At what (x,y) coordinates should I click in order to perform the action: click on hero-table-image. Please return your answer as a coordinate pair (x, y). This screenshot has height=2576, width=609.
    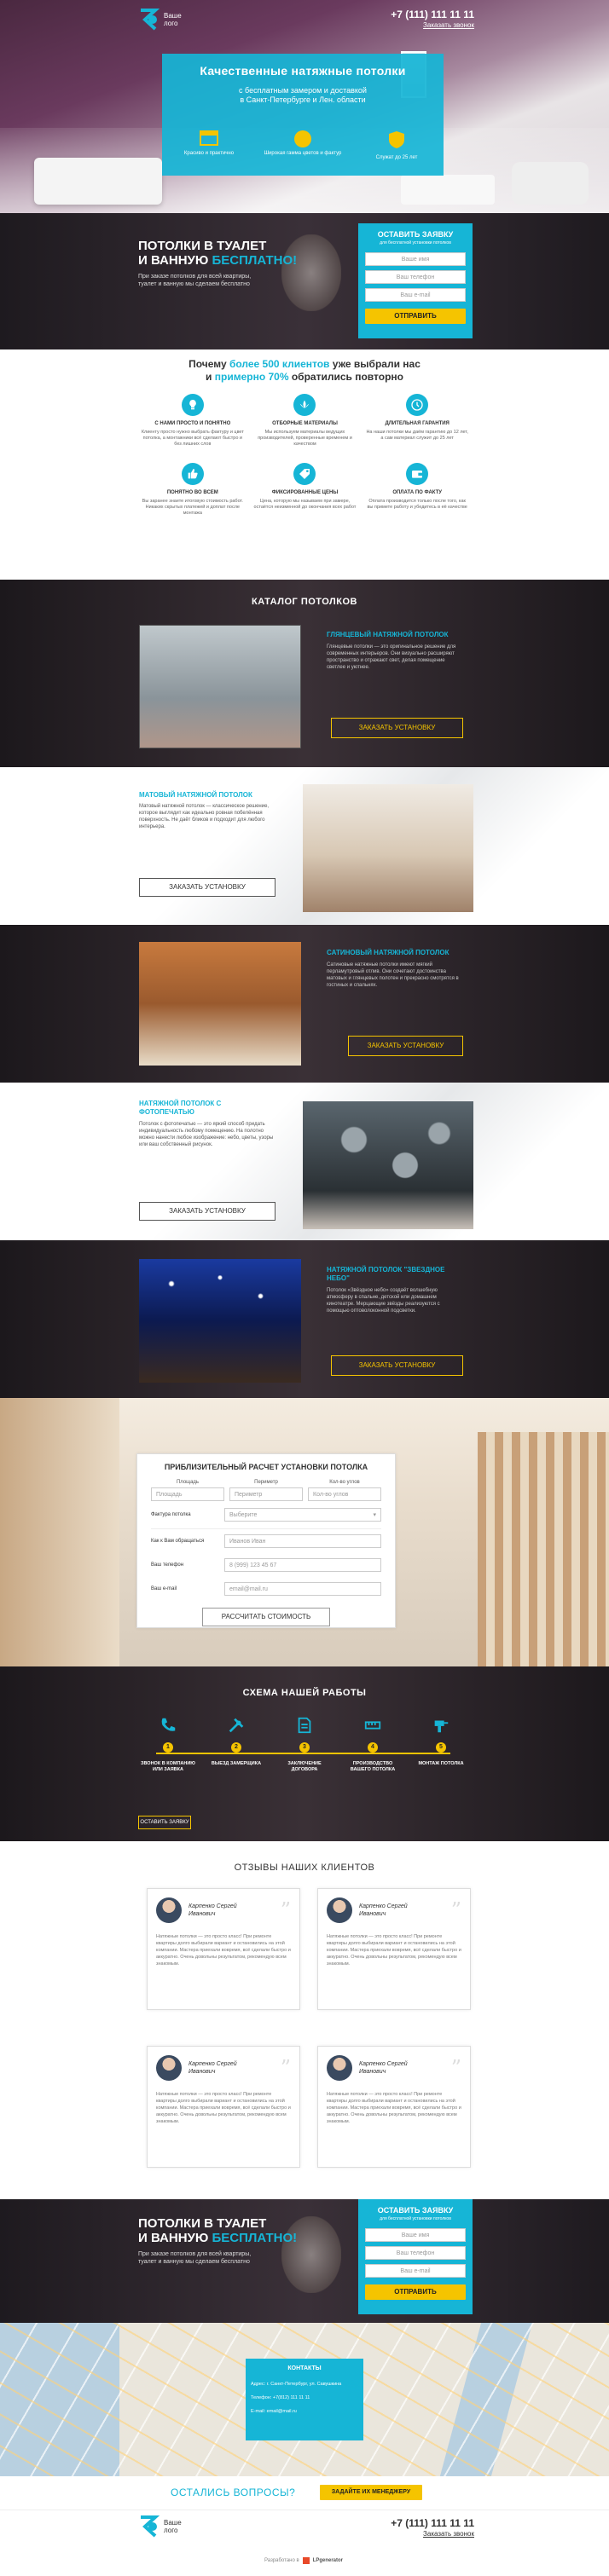
    Looking at the image, I should click on (448, 190).